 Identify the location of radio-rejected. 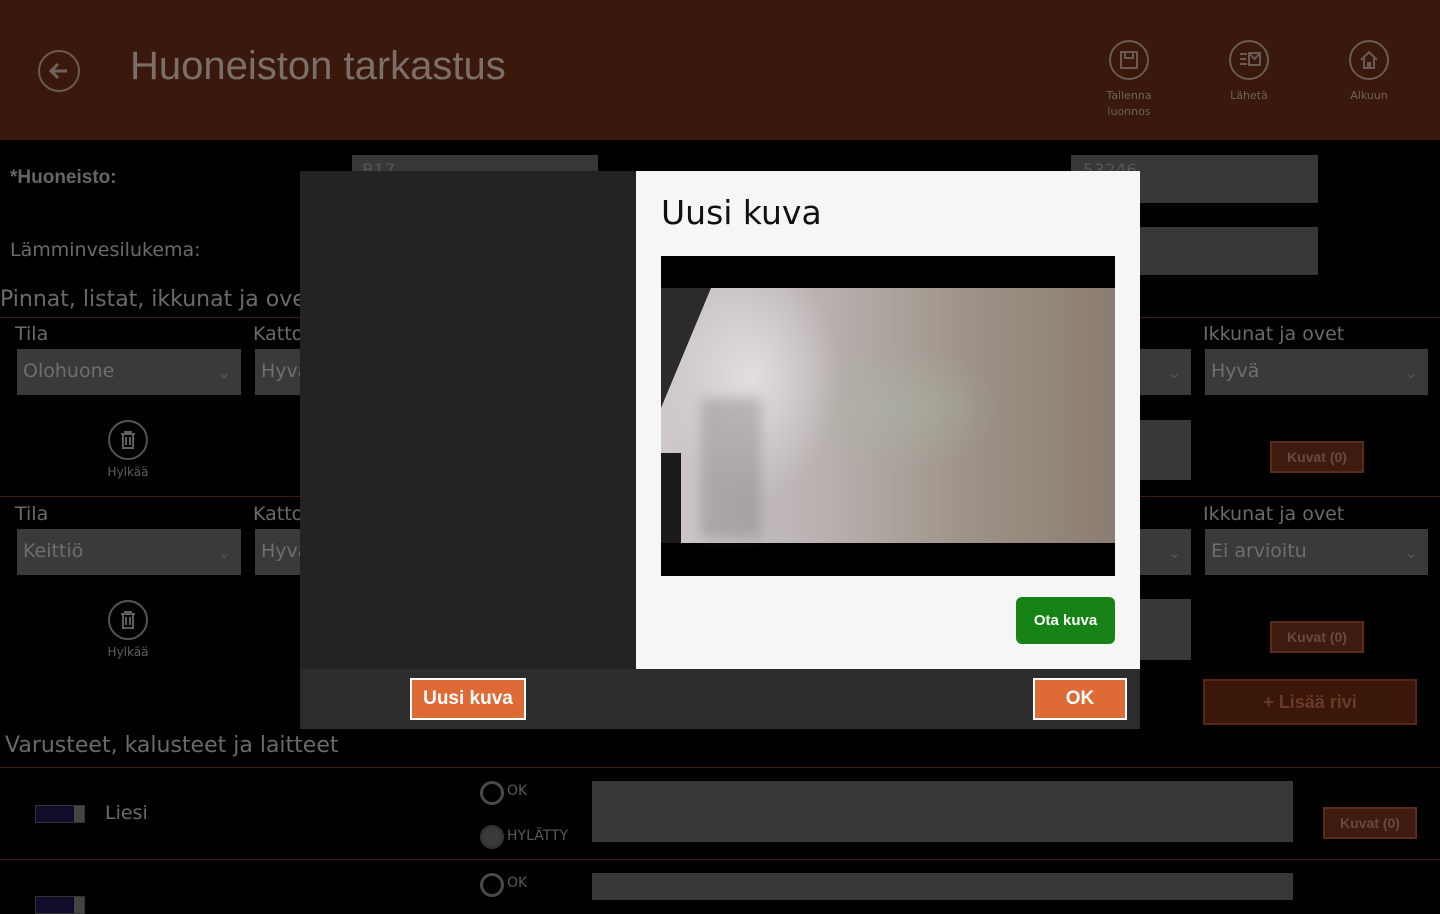
(492, 837).